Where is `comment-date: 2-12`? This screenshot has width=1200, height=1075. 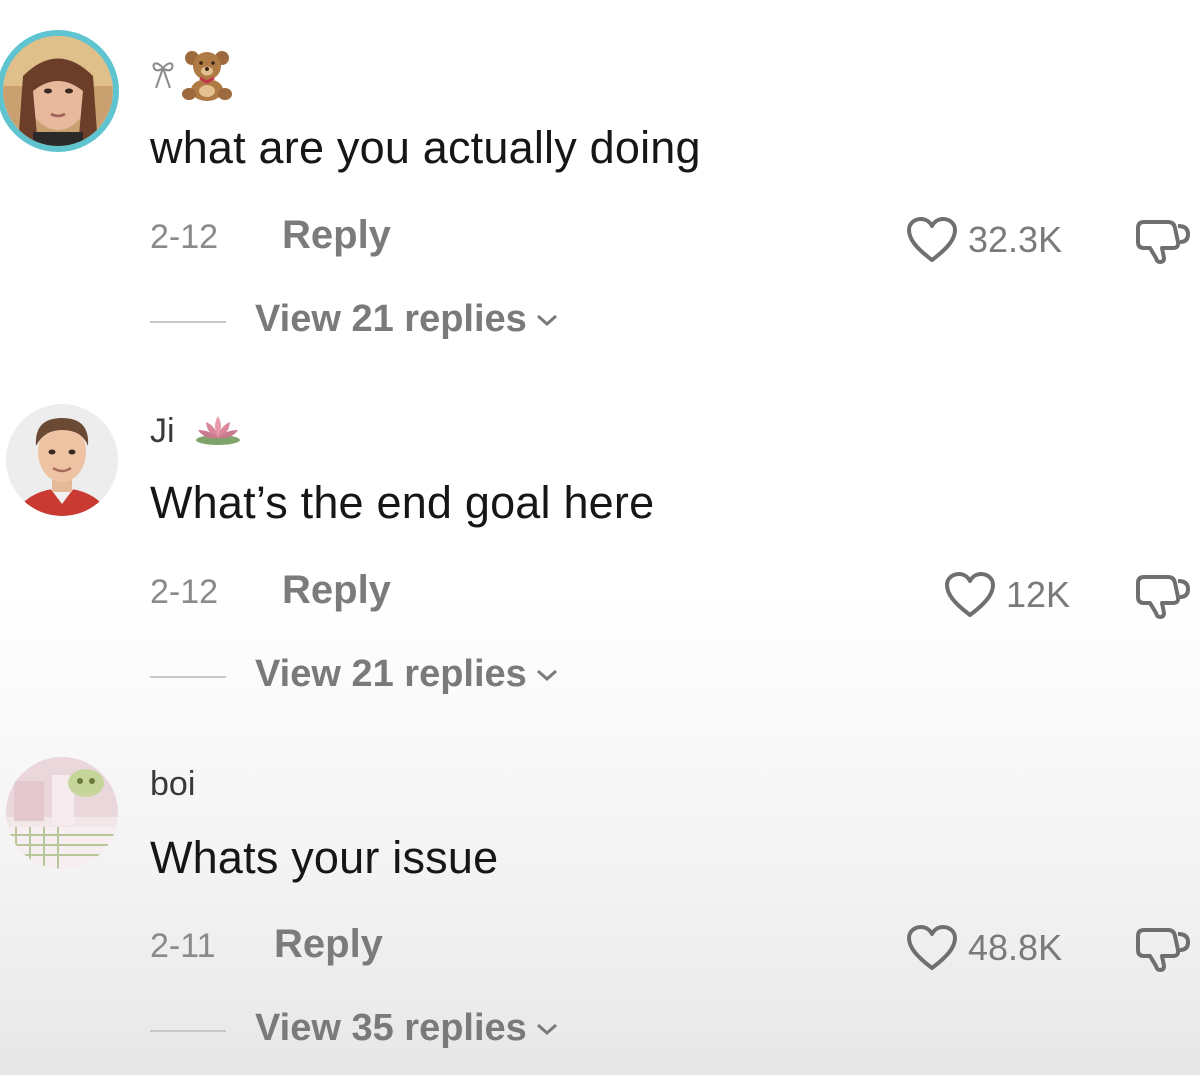 comment-date: 2-12 is located at coordinates (184, 592).